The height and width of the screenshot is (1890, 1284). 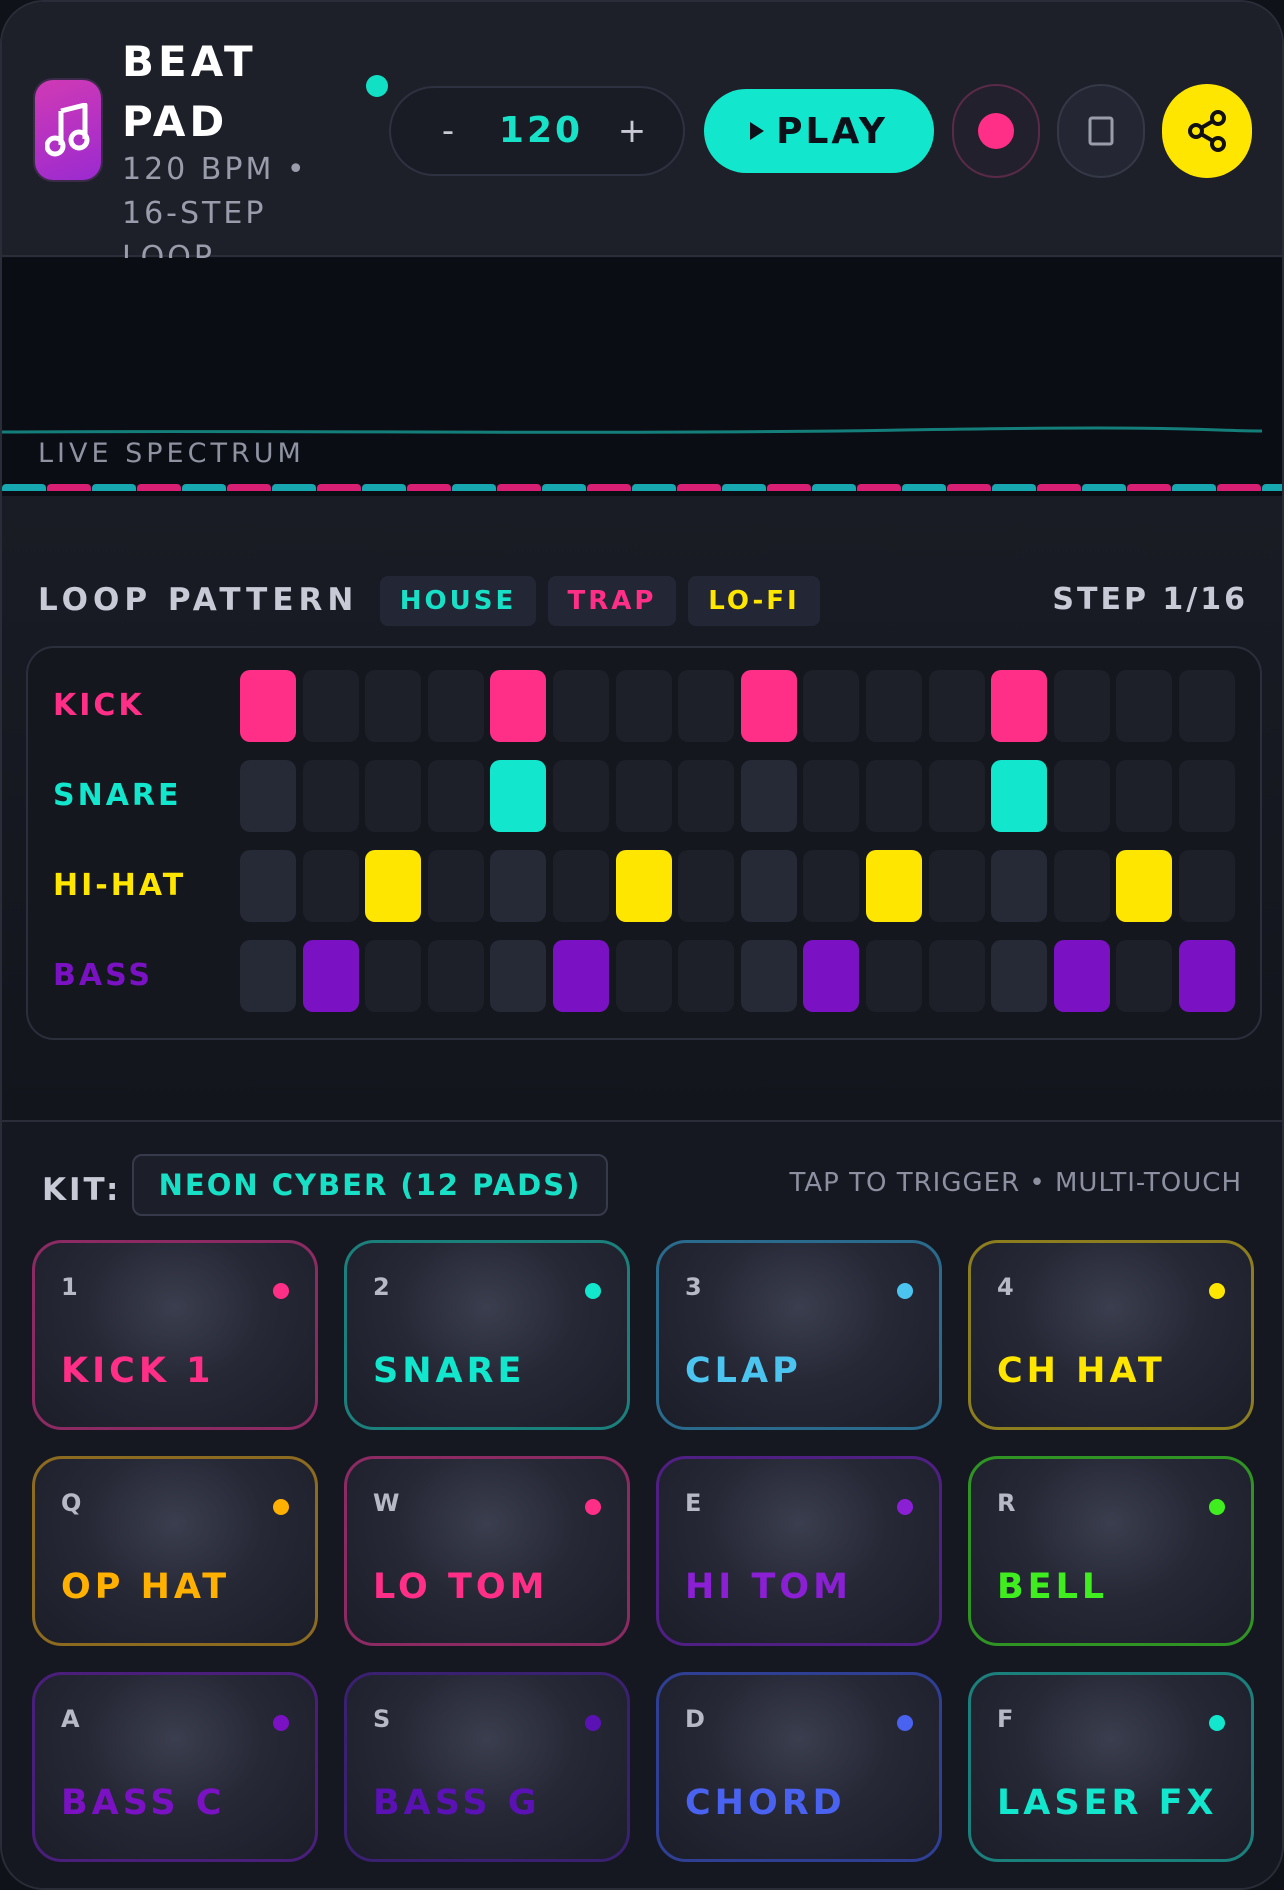 I want to click on pad-bass-g: S BASS G, so click(x=487, y=1767).